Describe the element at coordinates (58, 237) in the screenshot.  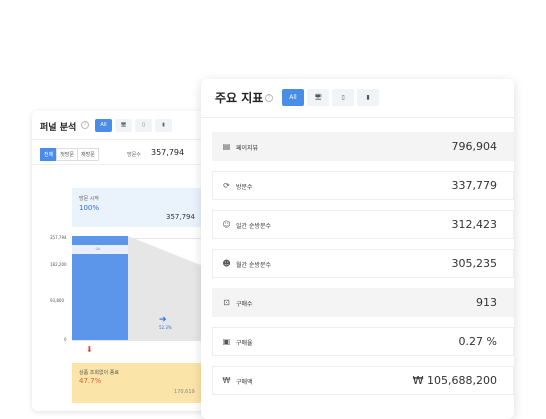
I see `y-tick: 357,794` at that location.